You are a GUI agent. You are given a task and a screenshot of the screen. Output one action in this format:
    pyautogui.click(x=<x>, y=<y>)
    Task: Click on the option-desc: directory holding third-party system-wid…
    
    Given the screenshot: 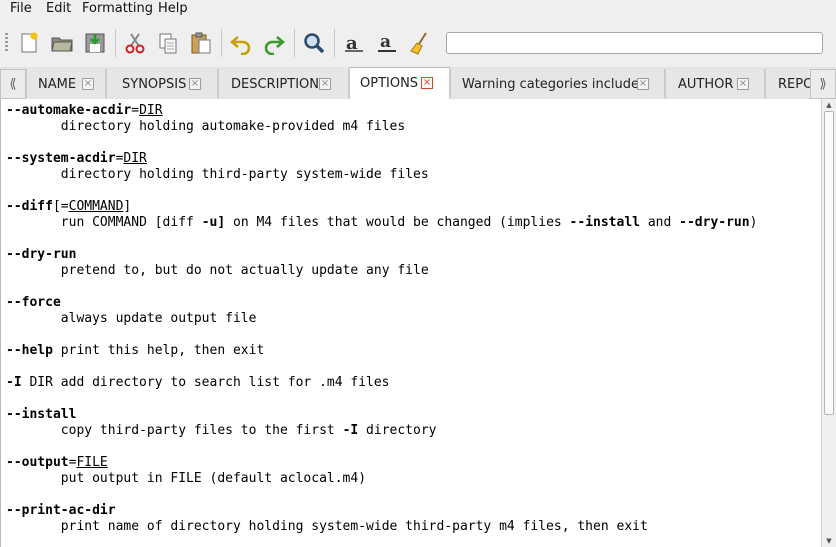 What is the action you would take?
    pyautogui.click(x=244, y=174)
    